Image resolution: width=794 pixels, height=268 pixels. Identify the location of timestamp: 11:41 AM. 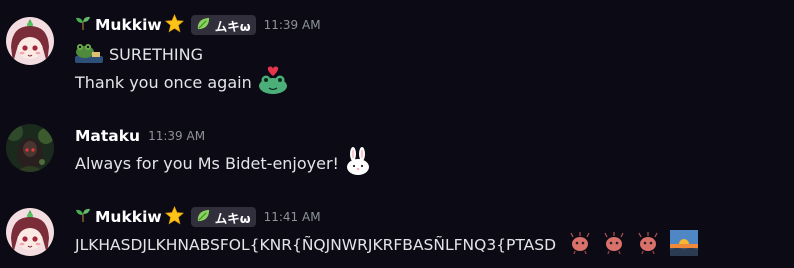
(292, 217).